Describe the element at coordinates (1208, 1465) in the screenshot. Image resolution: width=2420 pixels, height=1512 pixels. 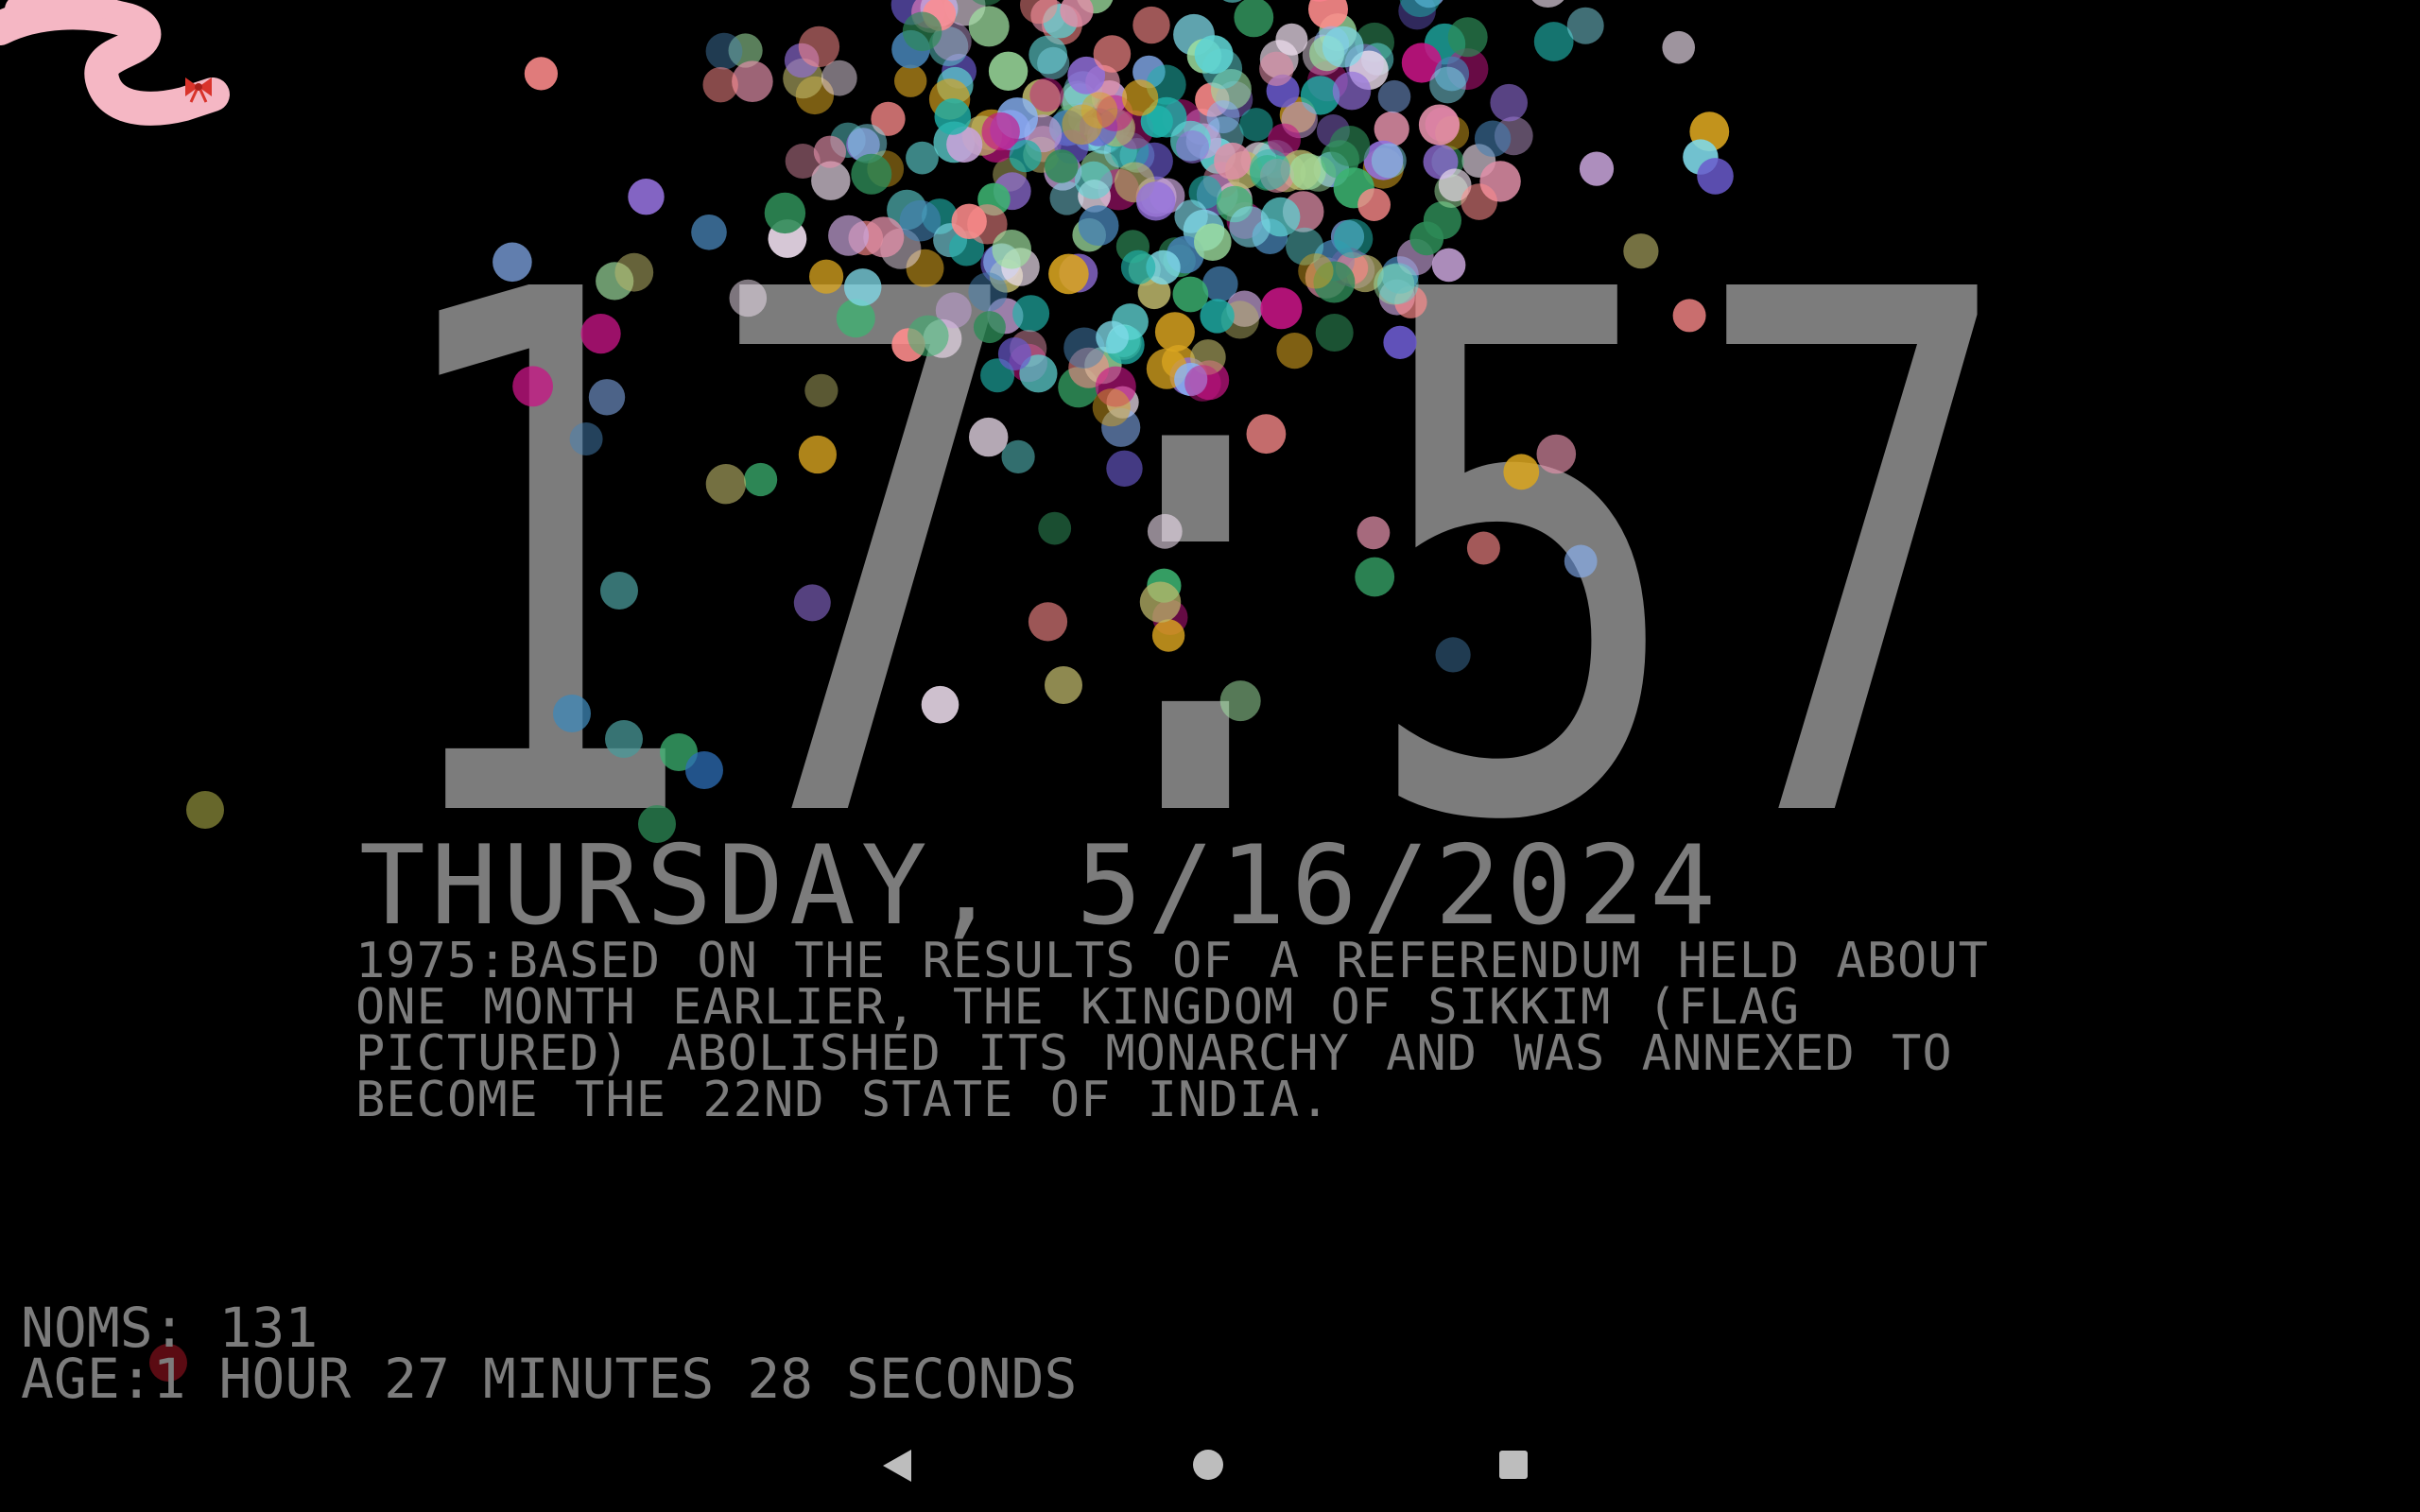
I see `home-circle-icon` at that location.